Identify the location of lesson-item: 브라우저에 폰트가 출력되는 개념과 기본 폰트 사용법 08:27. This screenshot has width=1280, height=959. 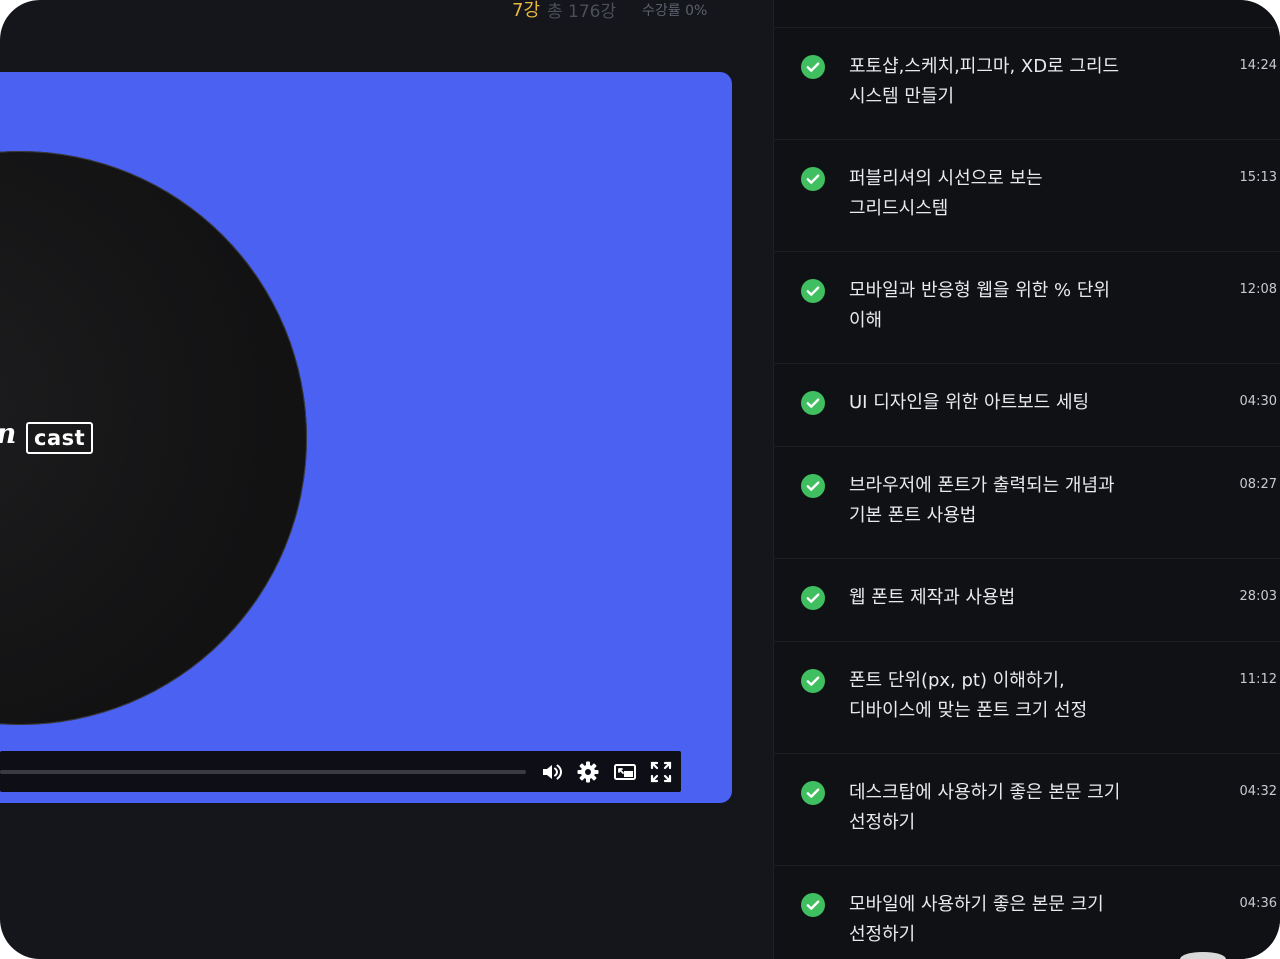
(1027, 502).